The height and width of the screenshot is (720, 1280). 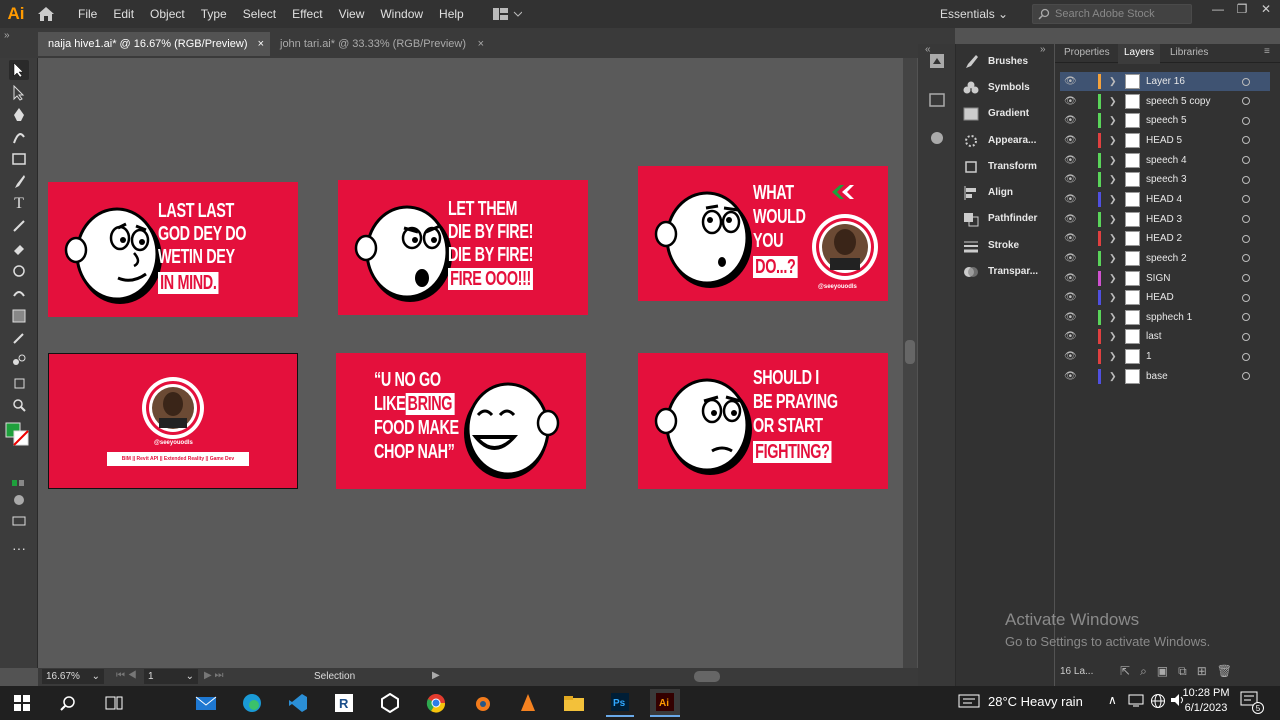 I want to click on delete-layer-icon: 🗑, so click(x=1229, y=671).